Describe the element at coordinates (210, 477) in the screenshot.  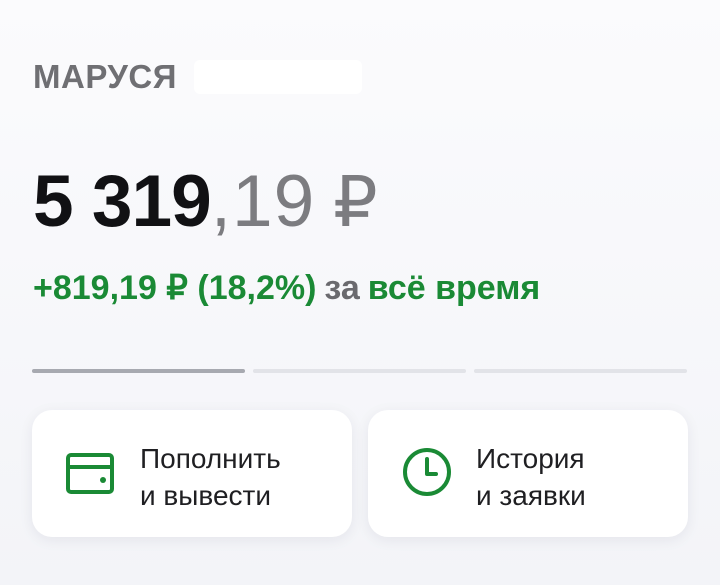
I see `top-up-withdraw-label: Пополнить и вывести` at that location.